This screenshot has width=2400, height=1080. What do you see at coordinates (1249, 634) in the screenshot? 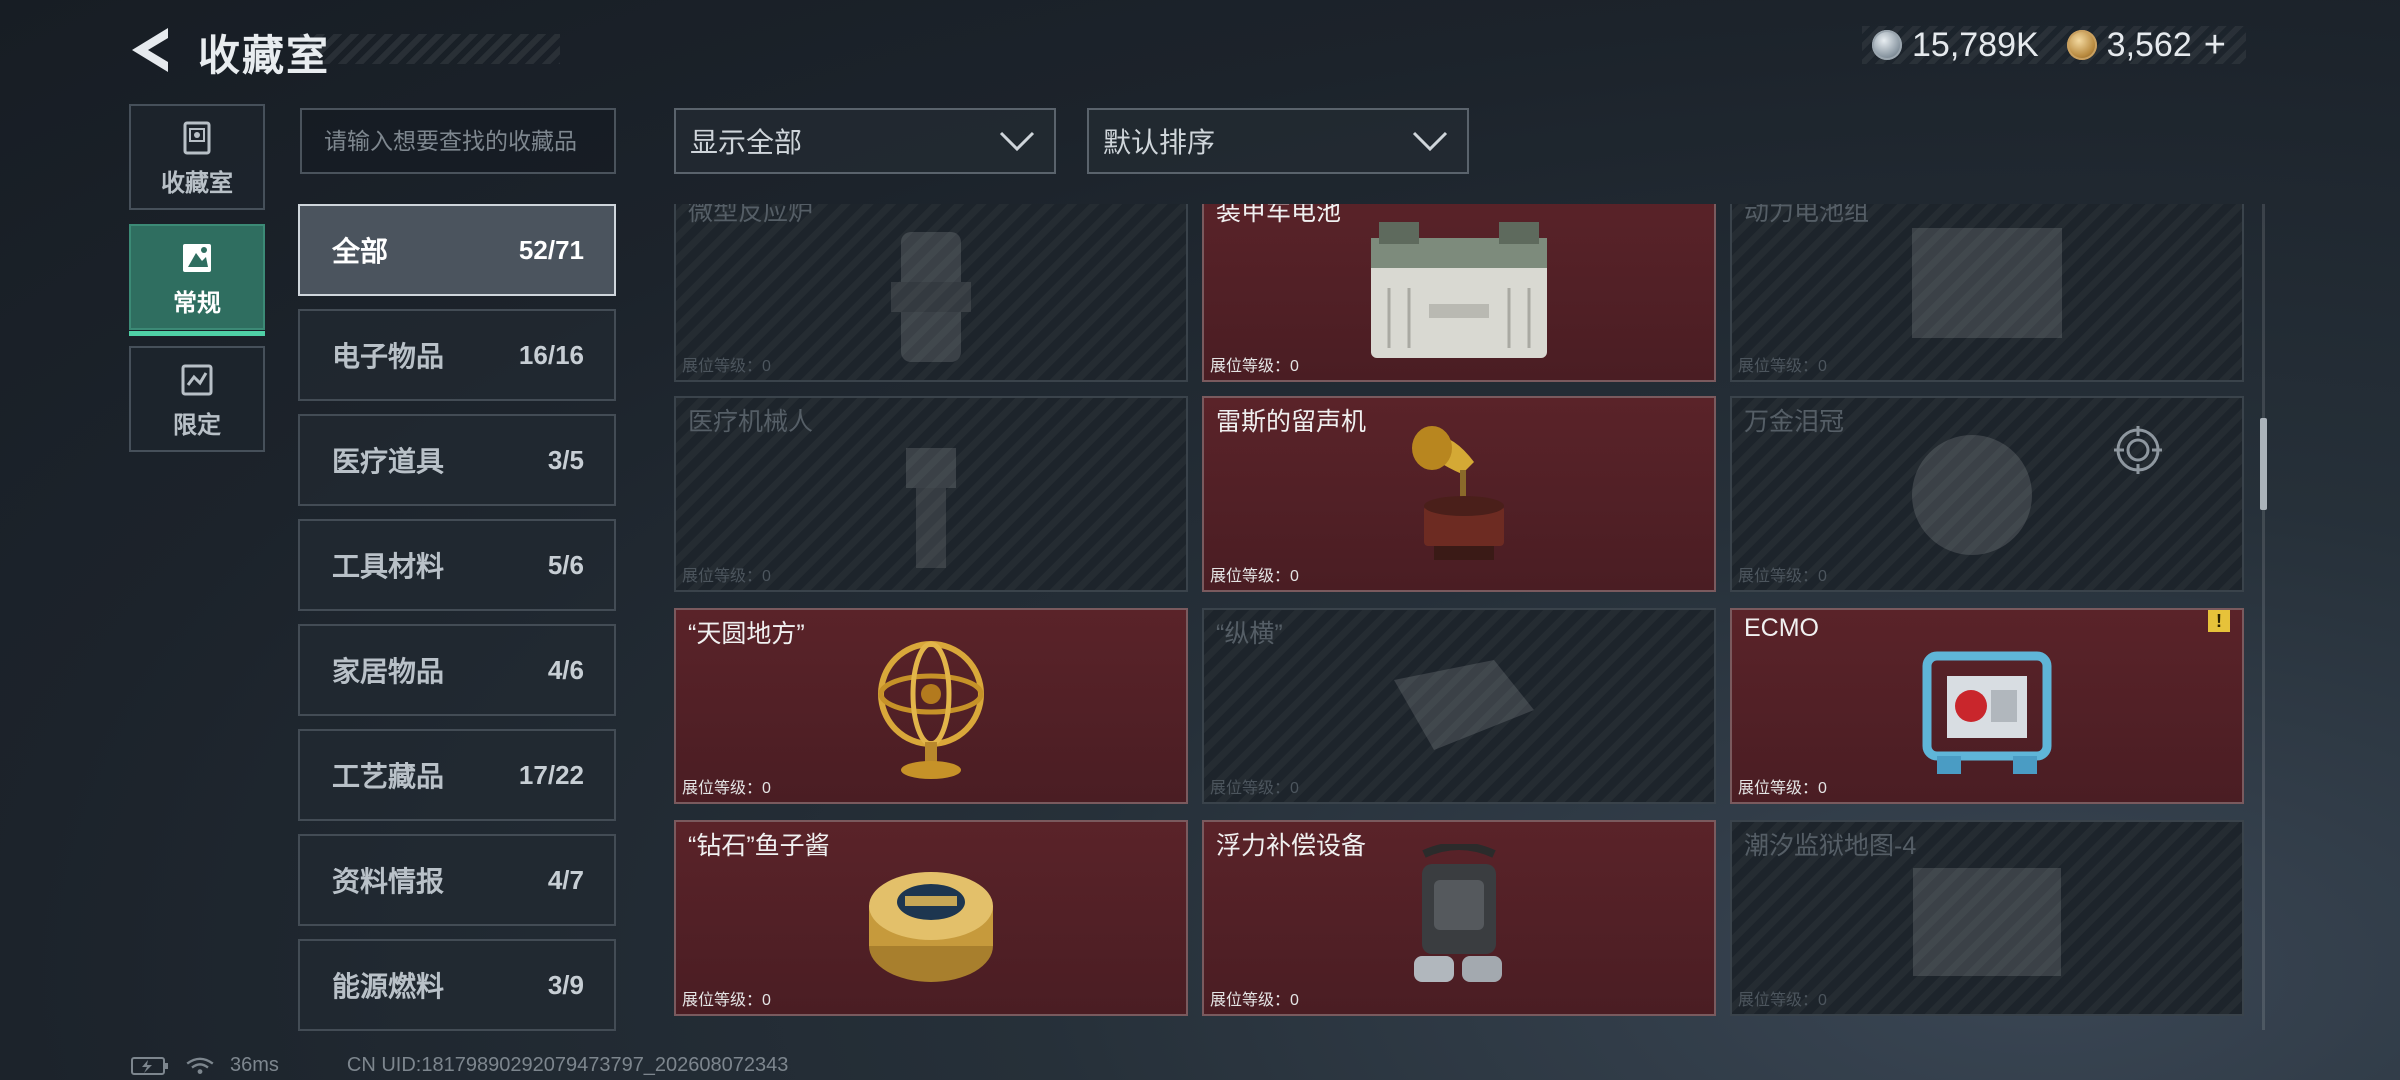
I see `collectible-name: “纵横”` at bounding box center [1249, 634].